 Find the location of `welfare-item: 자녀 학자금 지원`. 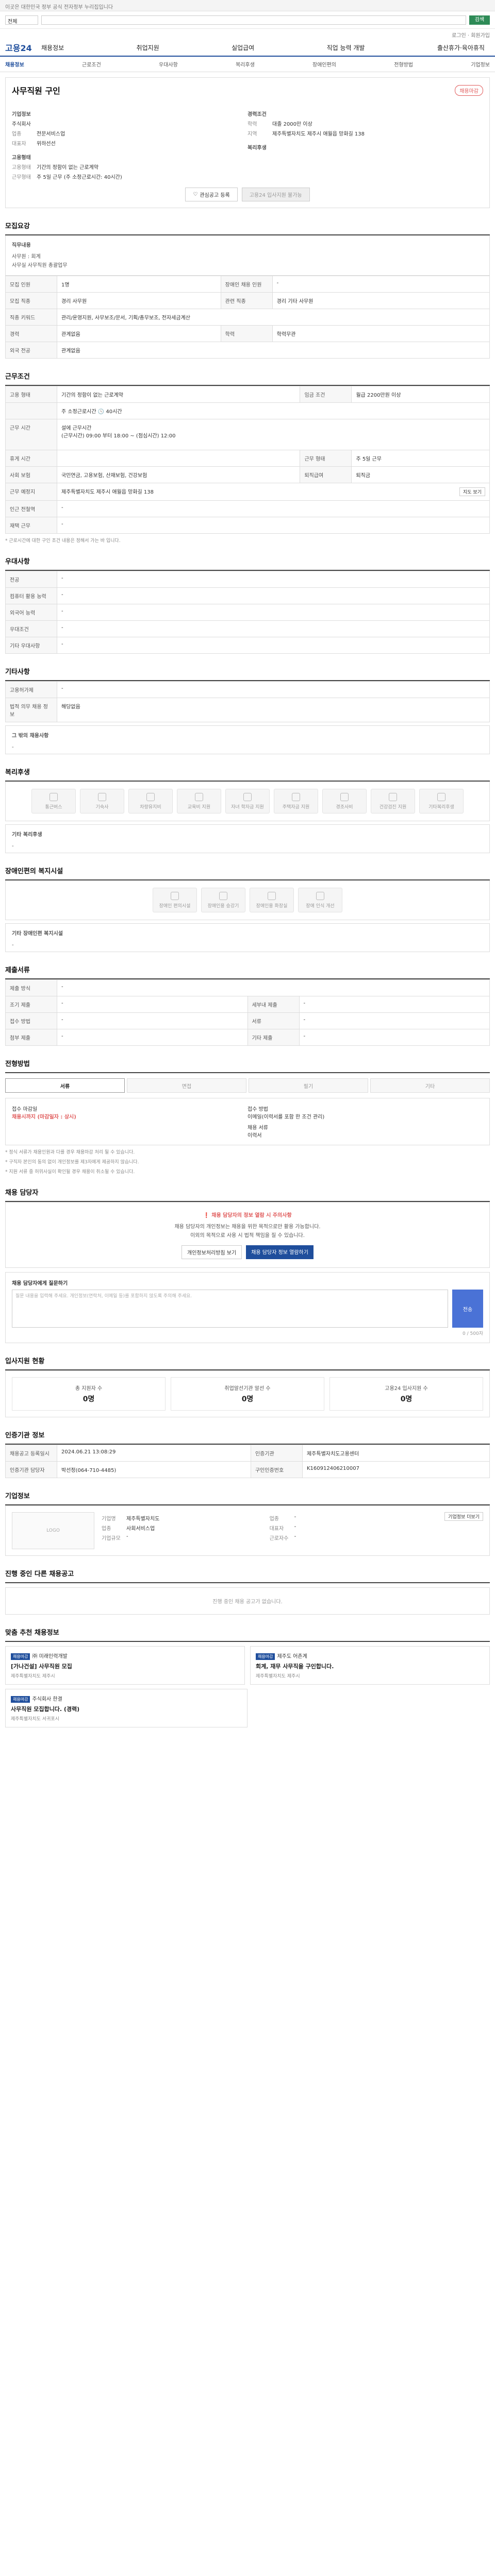

welfare-item: 자녀 학자금 지원 is located at coordinates (247, 801).